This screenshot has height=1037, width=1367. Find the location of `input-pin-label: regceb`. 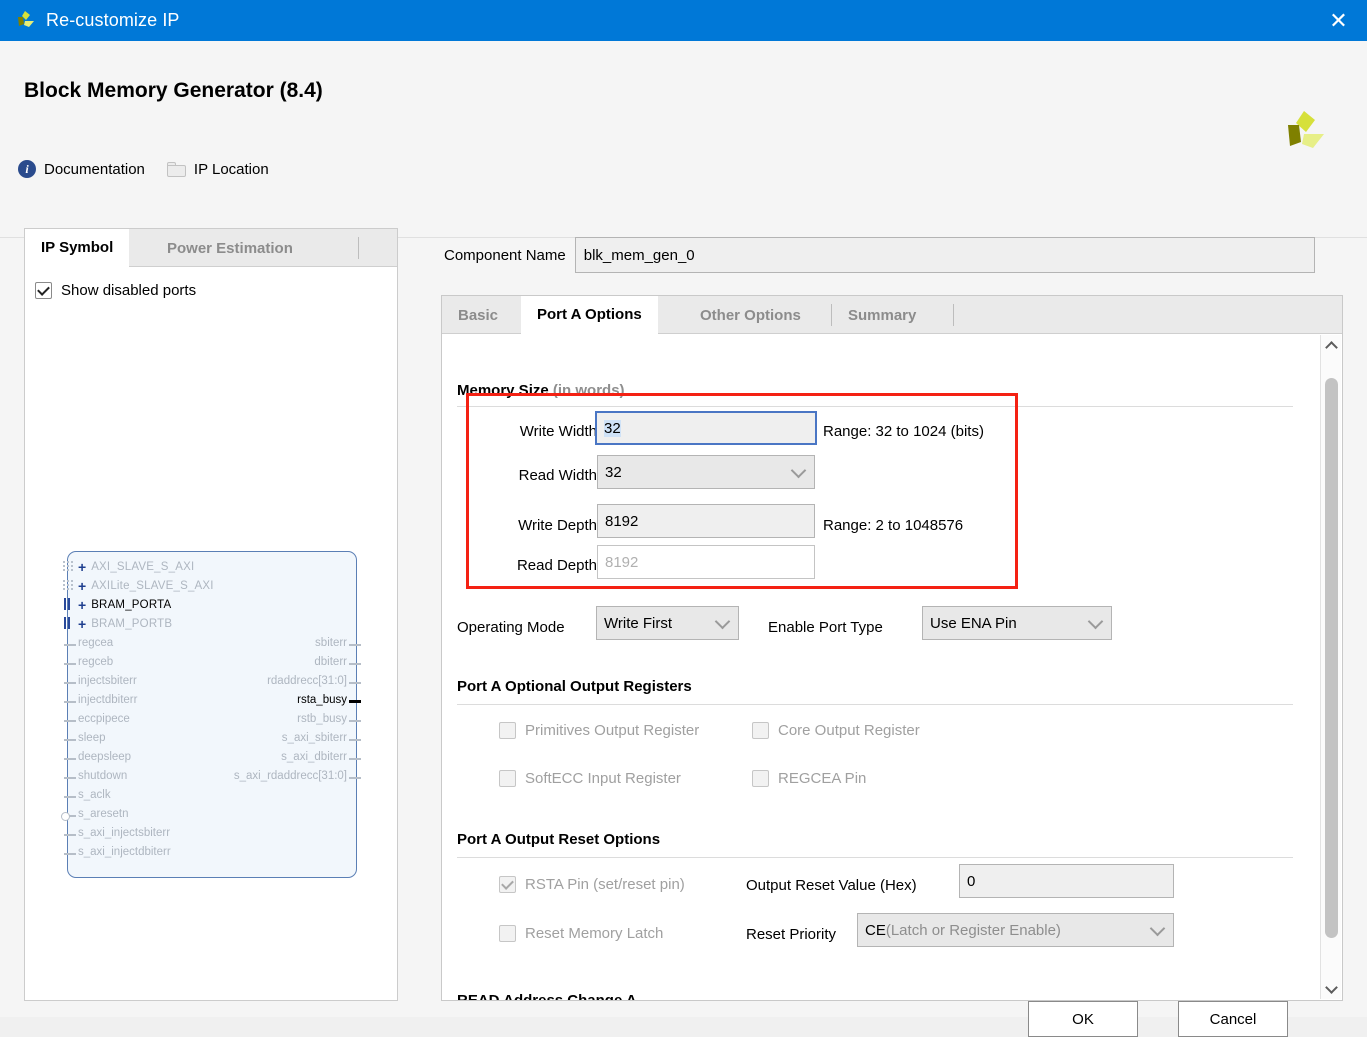

input-pin-label: regceb is located at coordinates (96, 662).